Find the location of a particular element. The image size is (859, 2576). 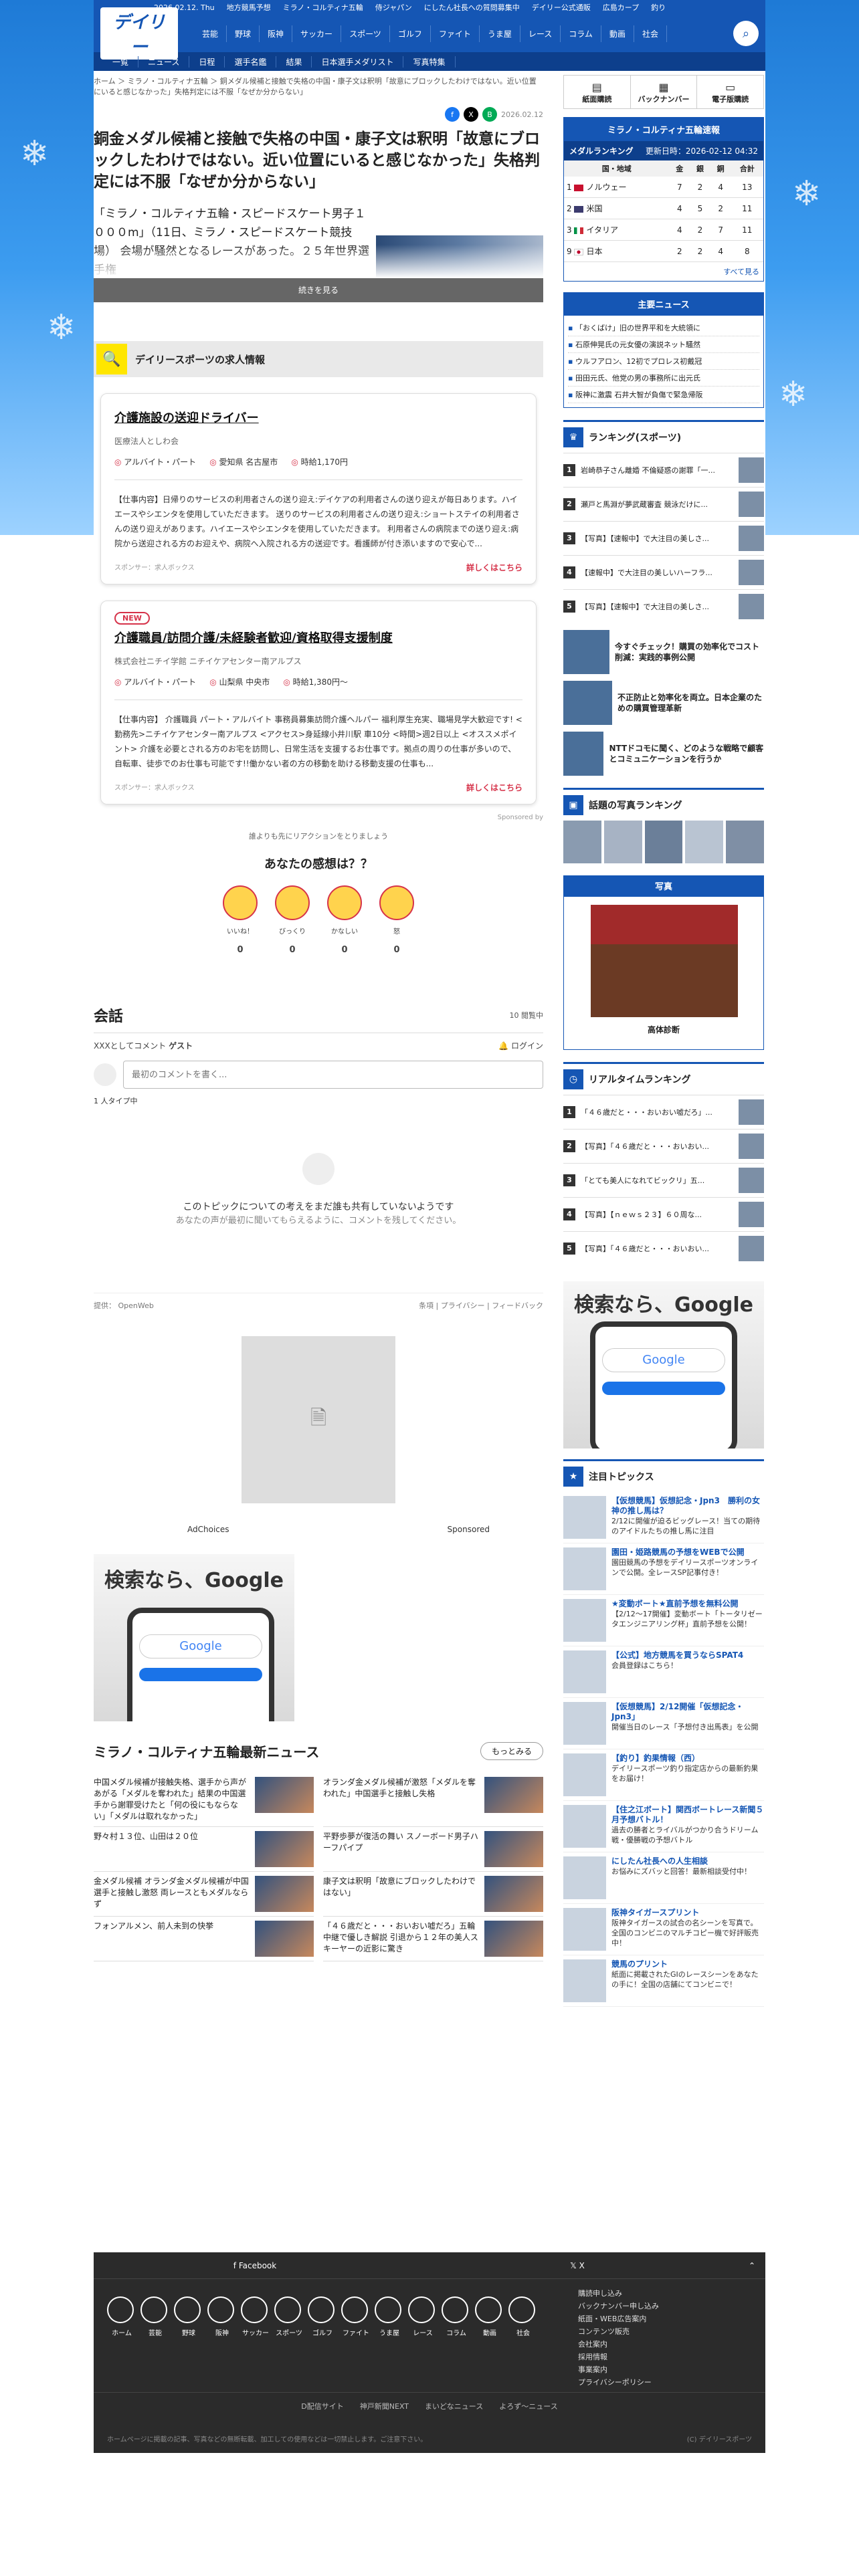

job-title: 介護職員/訪問介護/未経験者歓迎/資格取得支援制度 is located at coordinates (318, 637).